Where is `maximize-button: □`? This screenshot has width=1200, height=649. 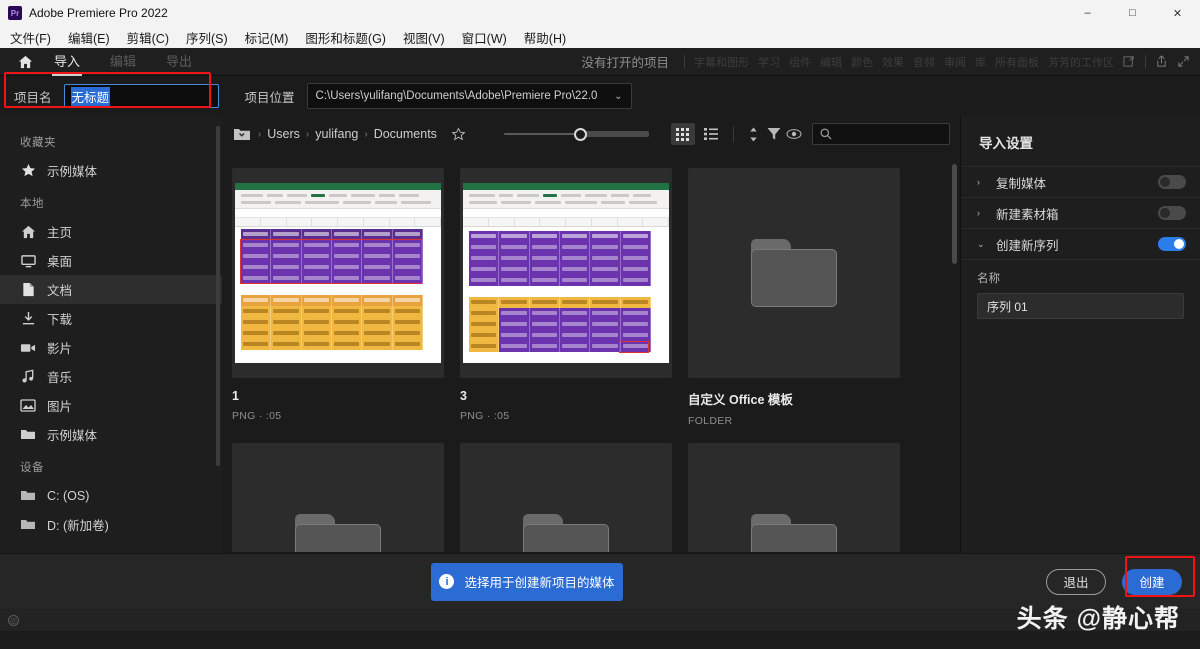
maximize-button: □ is located at coordinates (1132, 13).